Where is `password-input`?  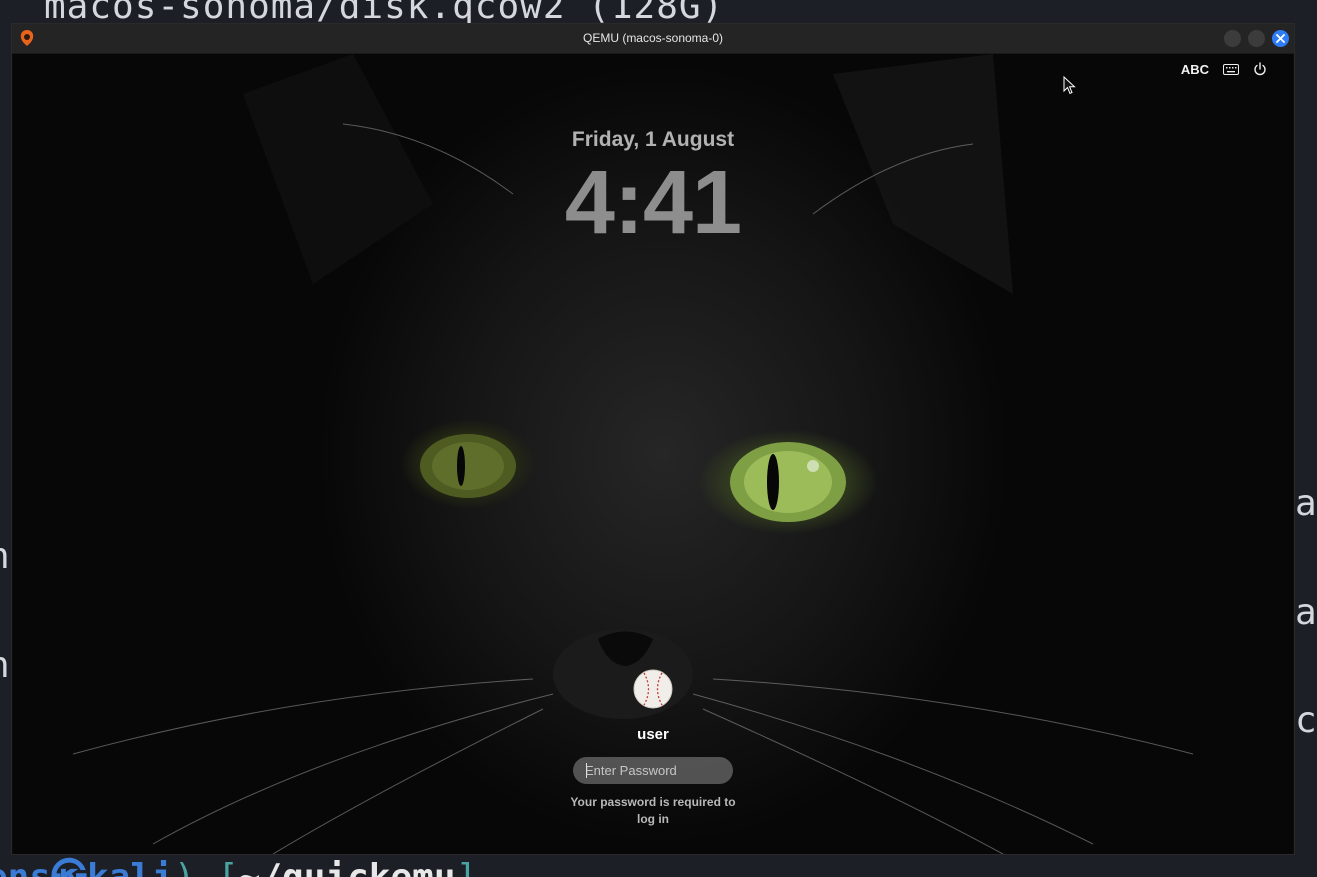 password-input is located at coordinates (653, 770).